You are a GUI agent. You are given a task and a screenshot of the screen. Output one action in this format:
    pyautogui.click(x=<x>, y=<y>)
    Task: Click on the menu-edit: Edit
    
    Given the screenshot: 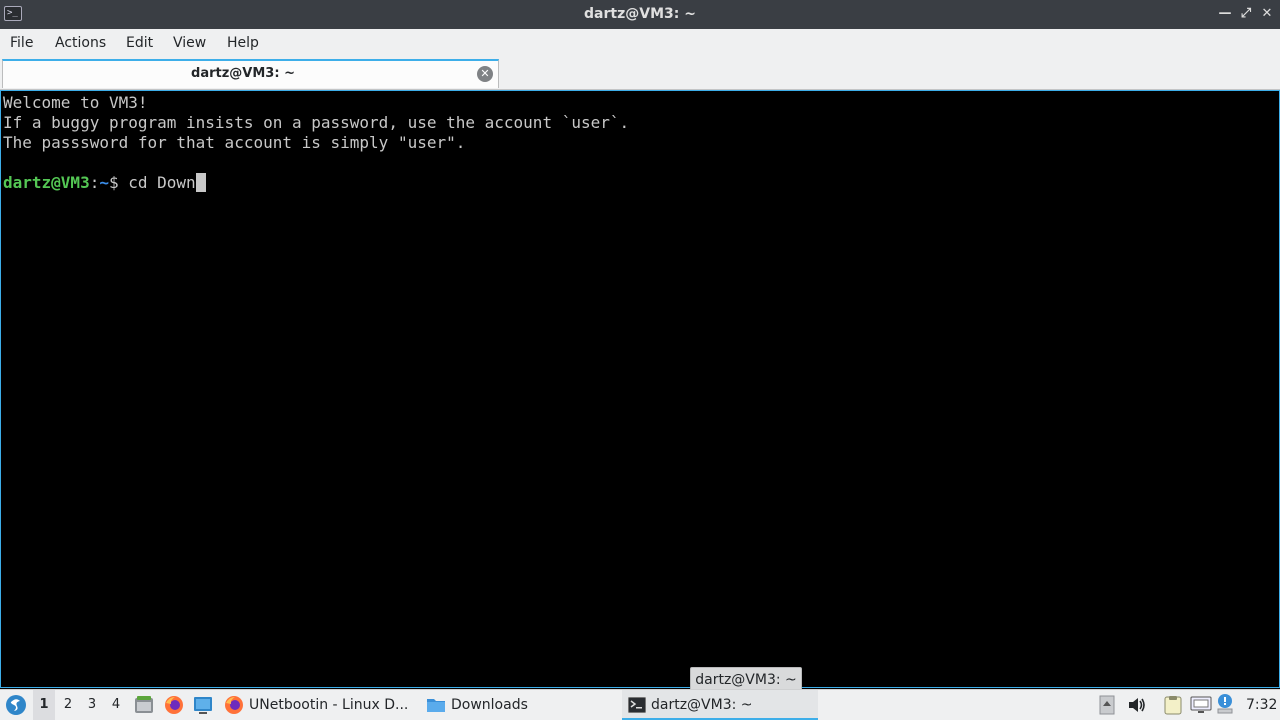 What is the action you would take?
    pyautogui.click(x=139, y=43)
    